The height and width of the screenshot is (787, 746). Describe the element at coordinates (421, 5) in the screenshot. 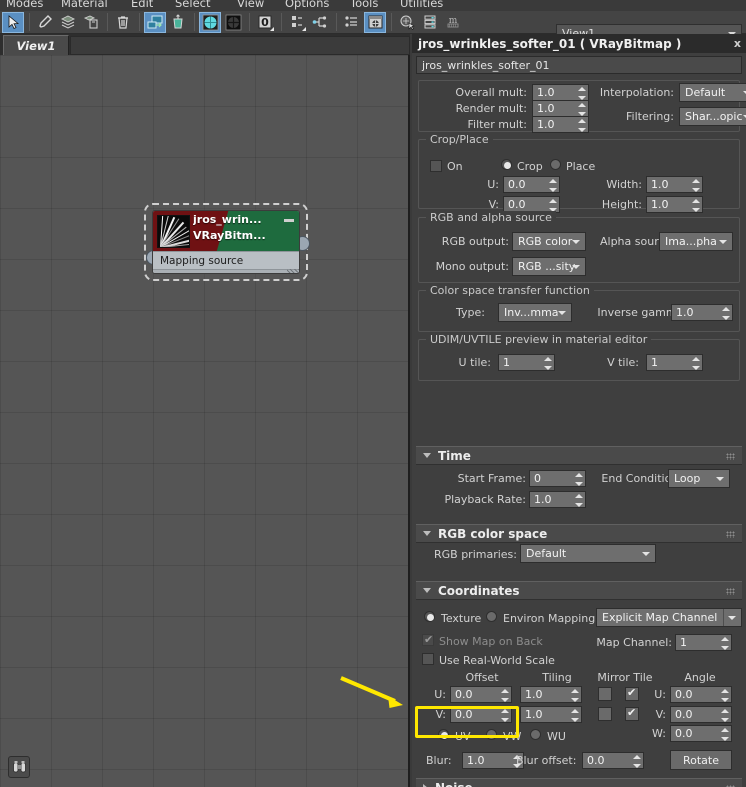

I see `menu-item-utilities: Utilities` at that location.